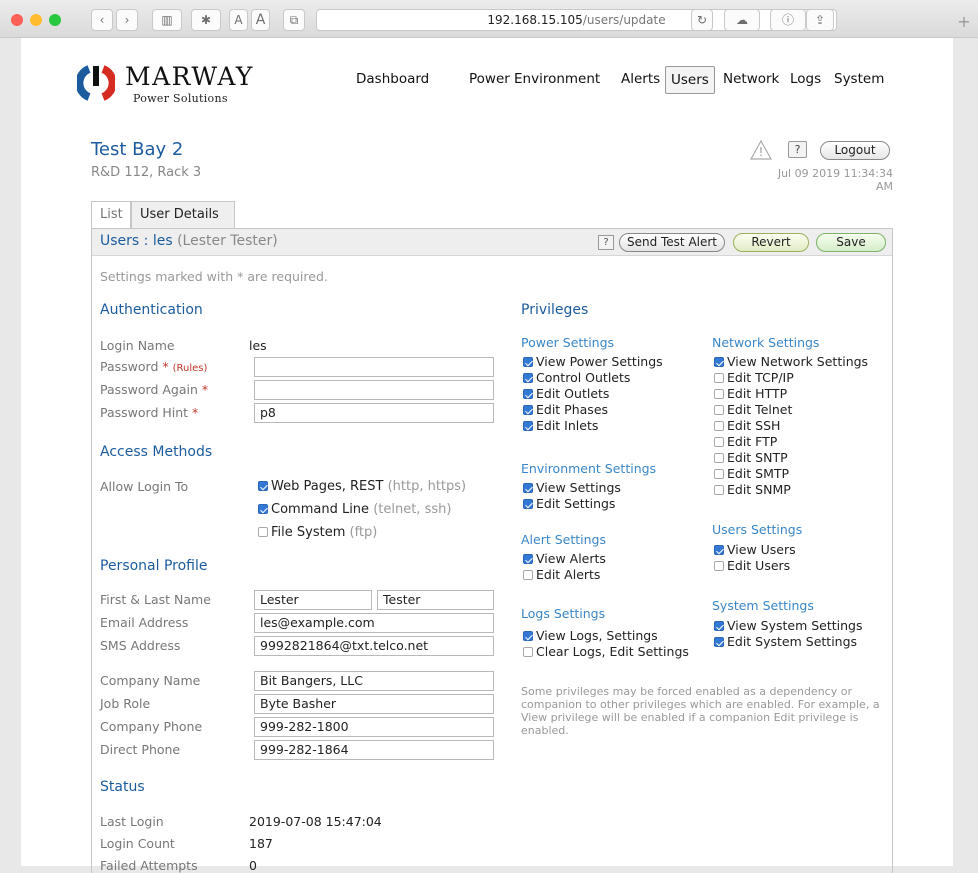 The image size is (978, 873). I want to click on privilege-checkbox: Edit Settings, so click(569, 504).